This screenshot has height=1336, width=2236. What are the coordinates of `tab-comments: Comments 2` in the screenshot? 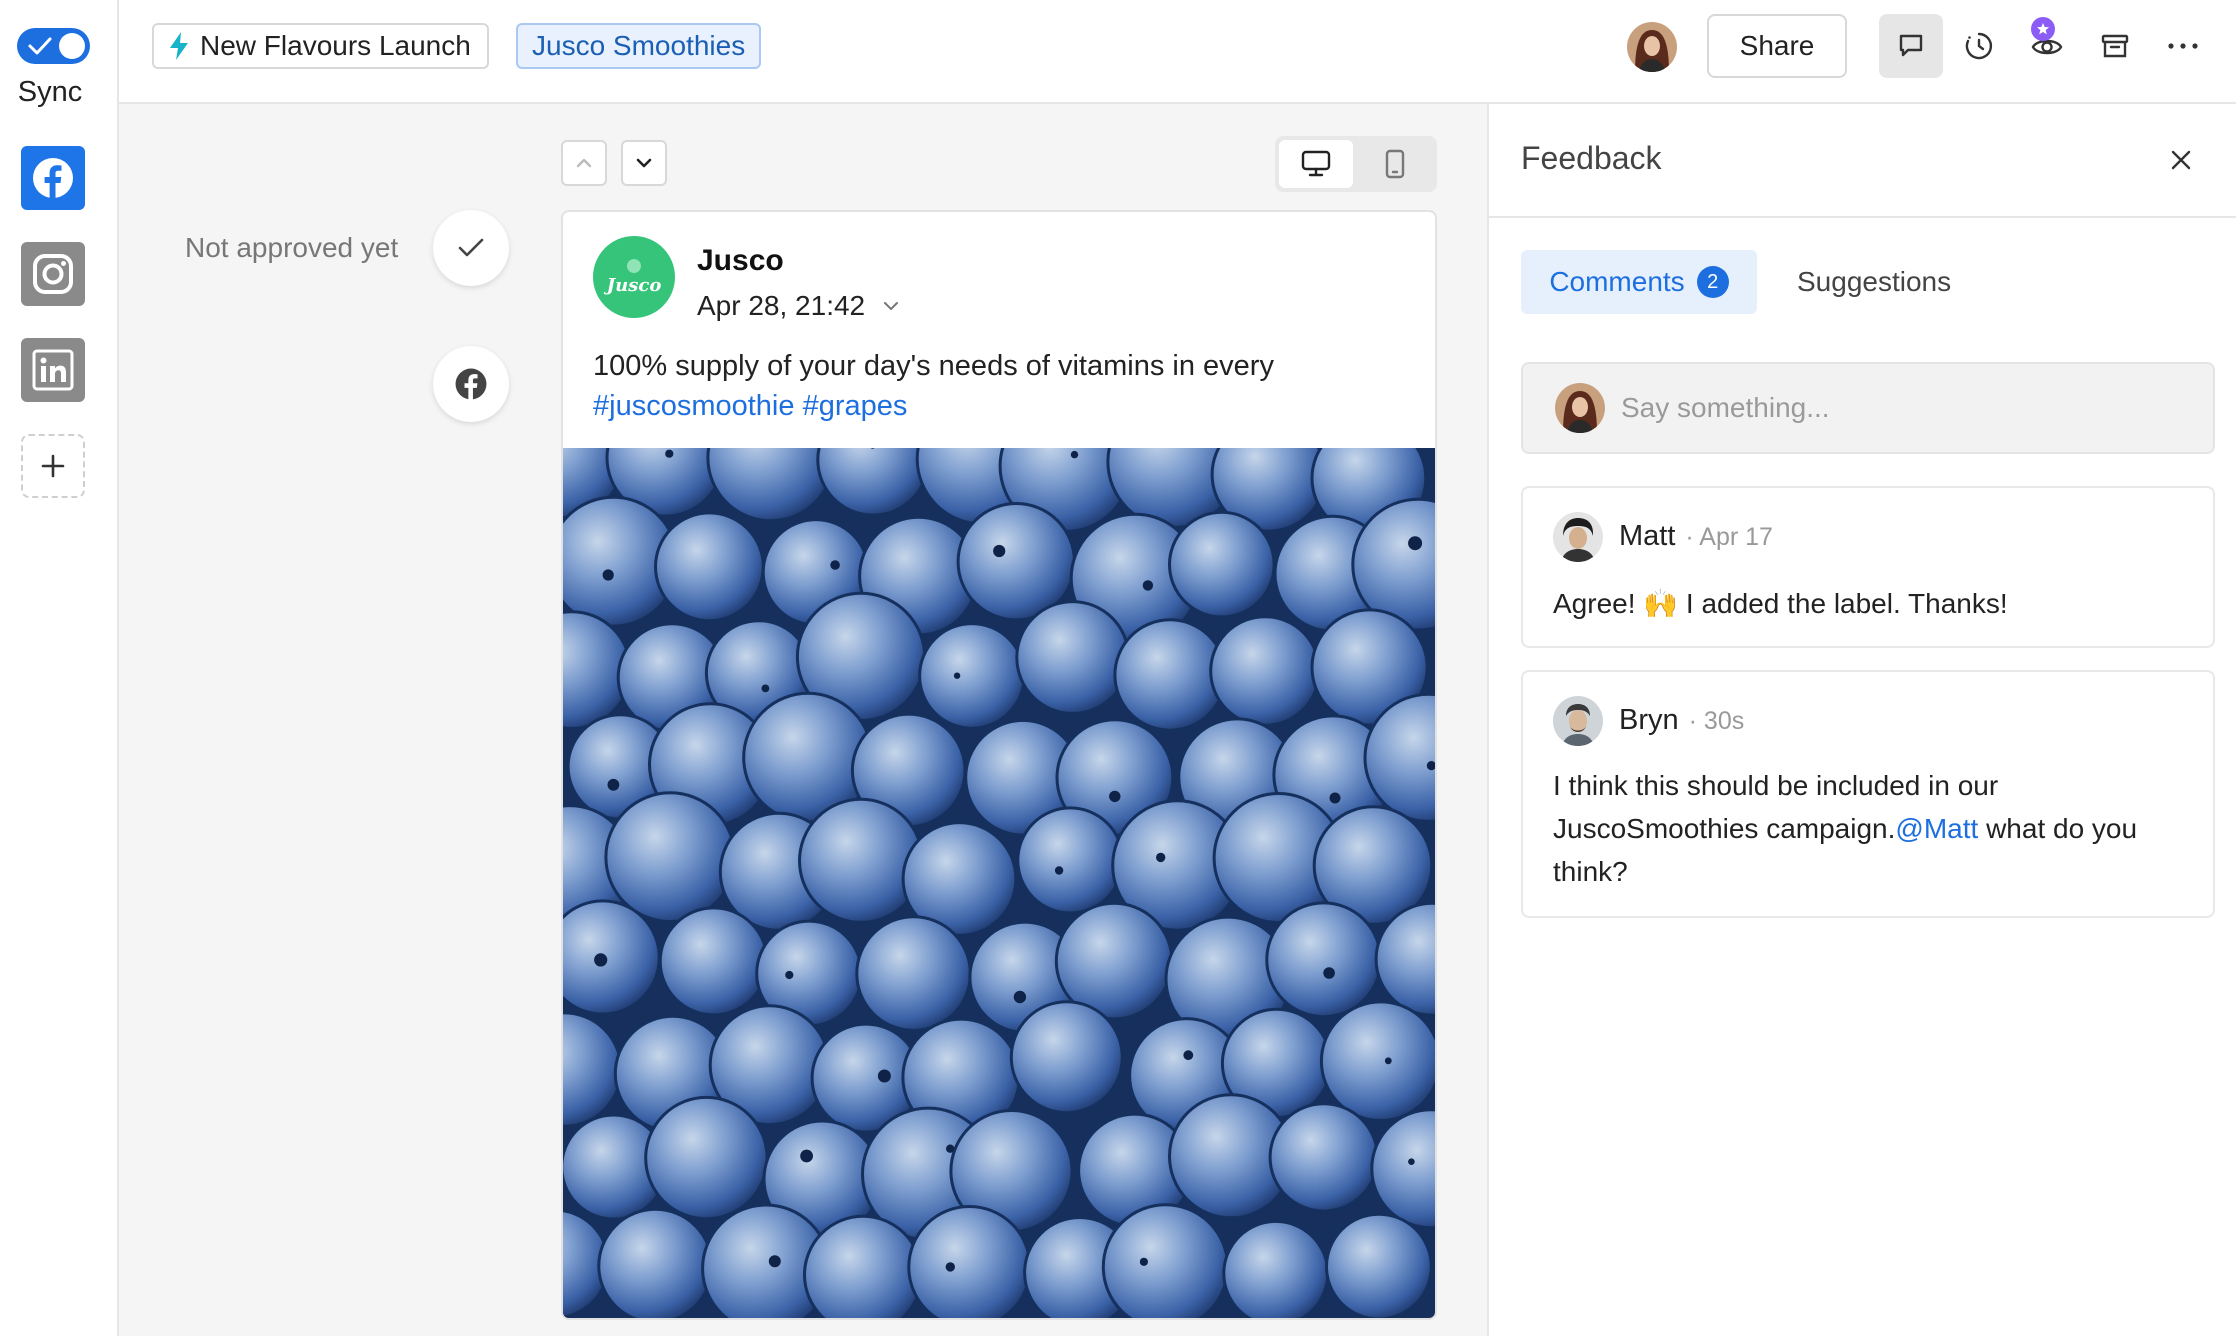 It's located at (1639, 282).